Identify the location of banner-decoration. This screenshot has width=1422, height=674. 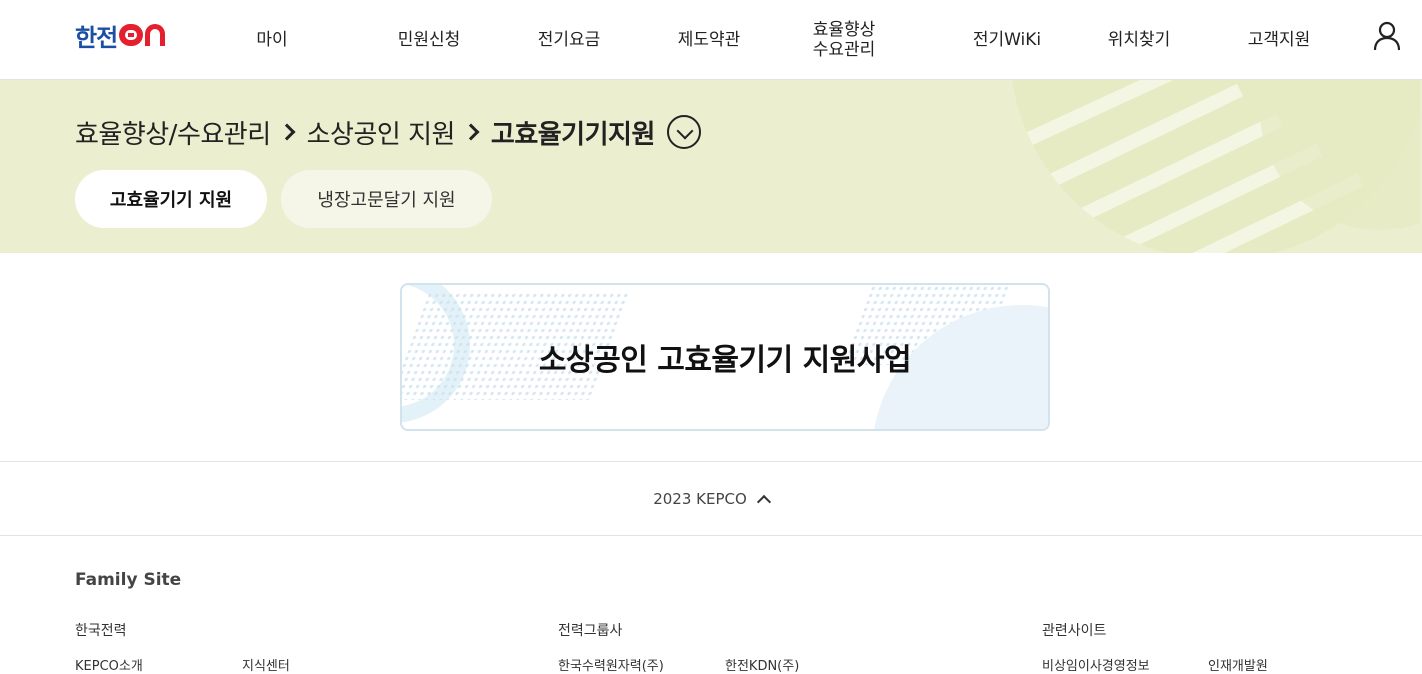
(1215, 166).